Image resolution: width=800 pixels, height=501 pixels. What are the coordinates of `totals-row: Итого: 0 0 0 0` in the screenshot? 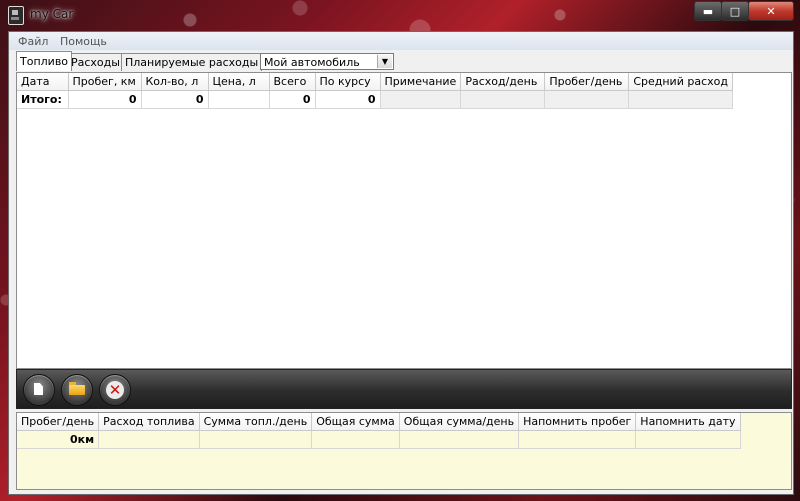 It's located at (375, 99).